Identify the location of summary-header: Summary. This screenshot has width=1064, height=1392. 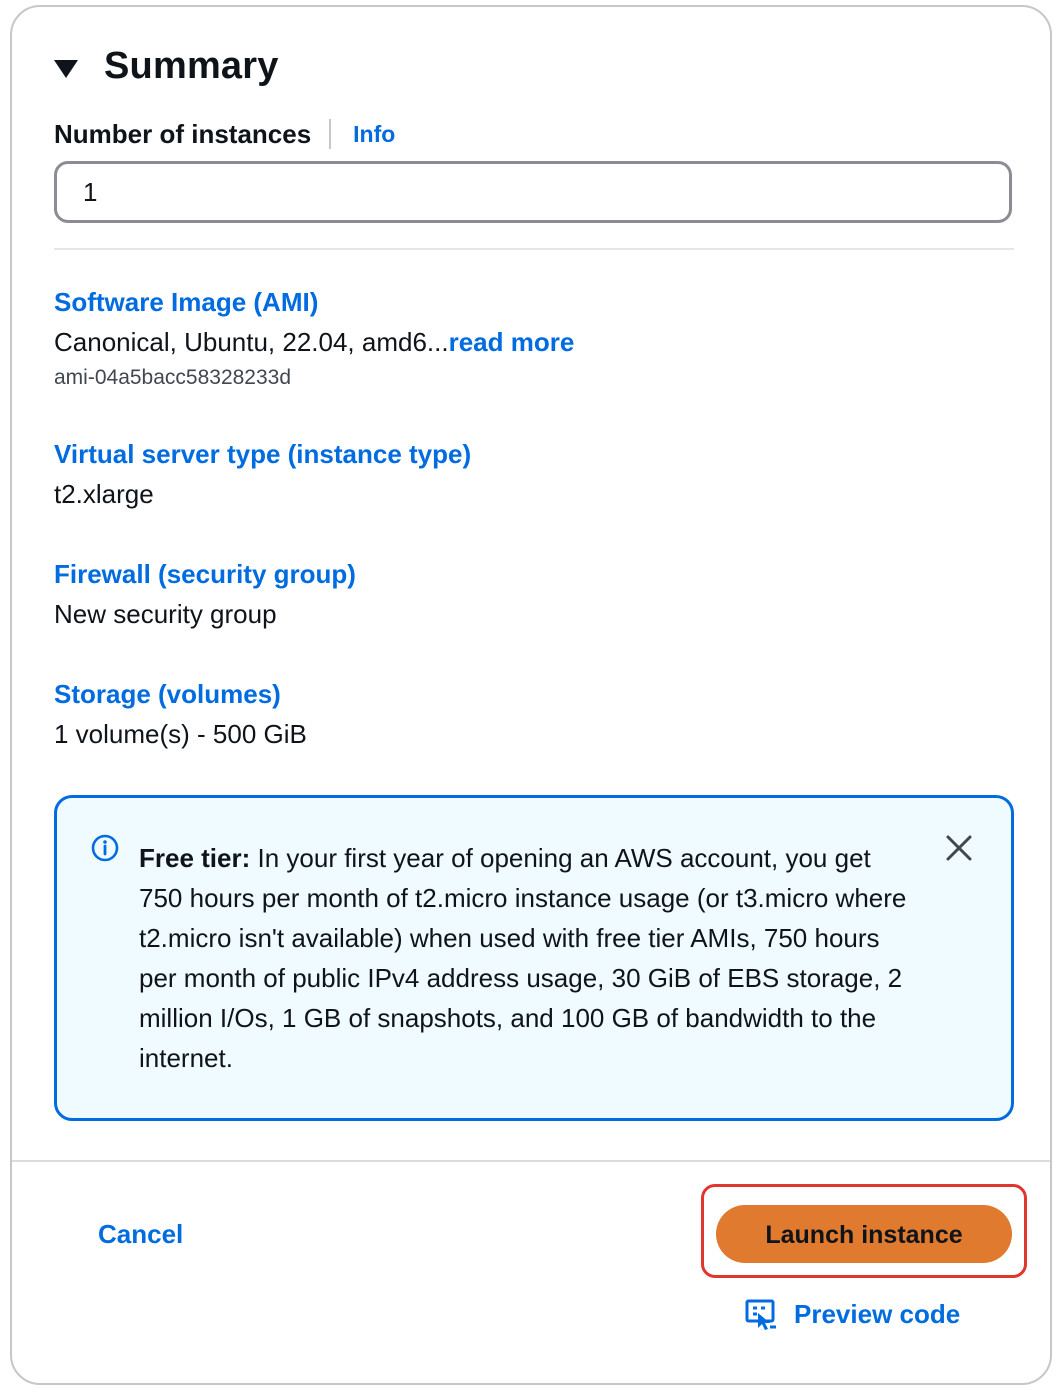
(166, 66).